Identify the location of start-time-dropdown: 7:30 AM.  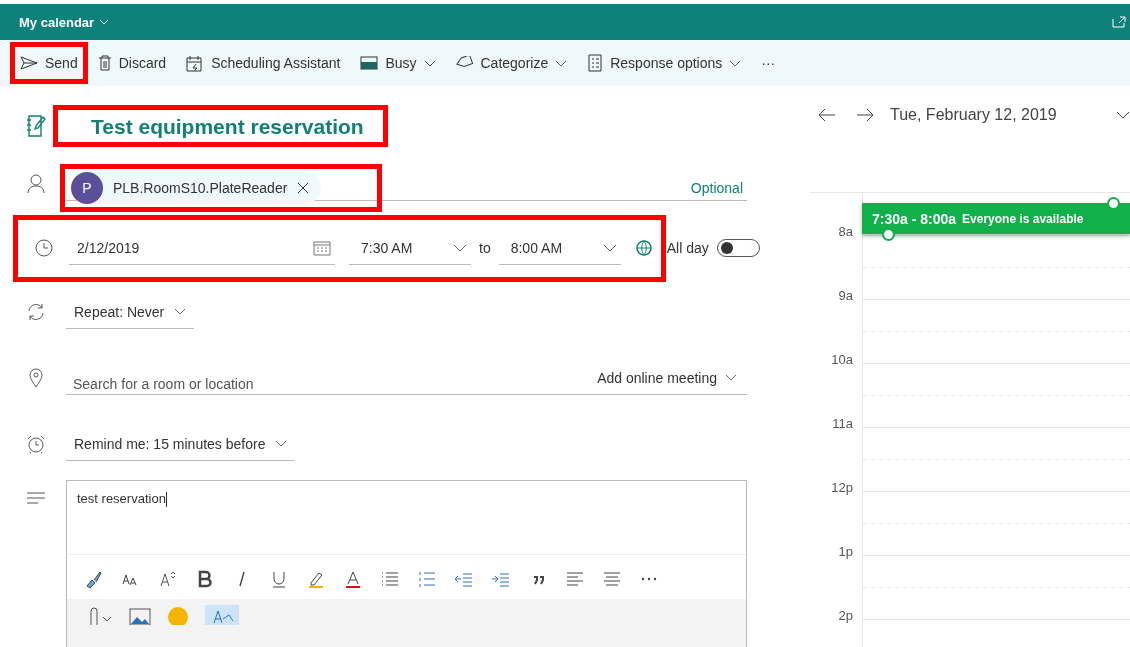
(410, 248).